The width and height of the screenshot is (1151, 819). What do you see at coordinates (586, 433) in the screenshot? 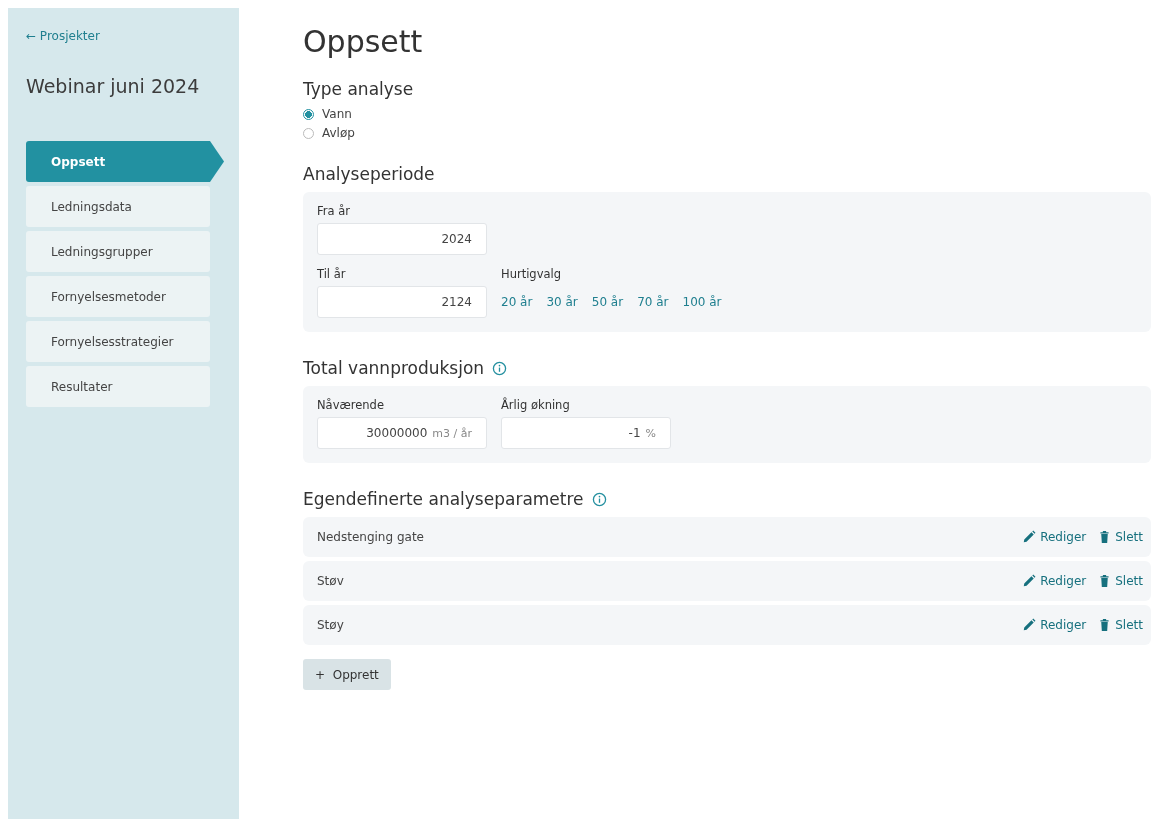
I see `input-field: -1 %` at bounding box center [586, 433].